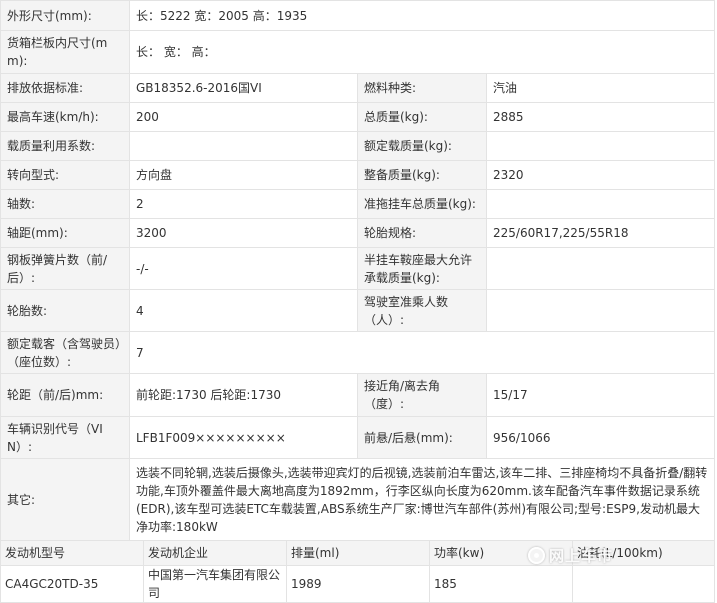  I want to click on engine-header-cell: 排量(ml), so click(358, 553).